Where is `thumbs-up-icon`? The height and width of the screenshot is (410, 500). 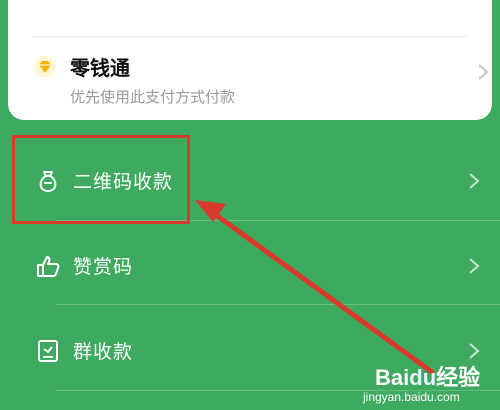 thumbs-up-icon is located at coordinates (48, 266).